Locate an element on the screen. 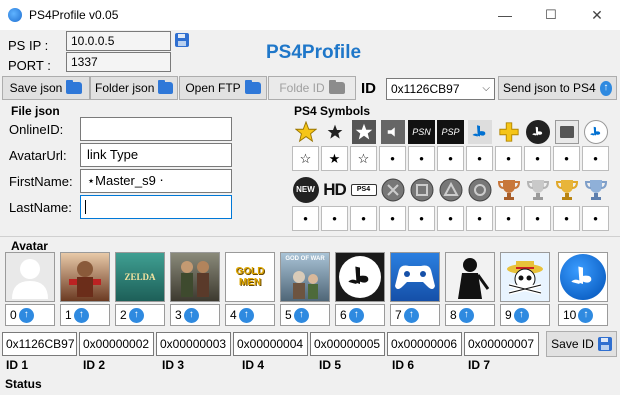 This screenshot has width=620, height=395. gold-trophy-icon is located at coordinates (566, 189).